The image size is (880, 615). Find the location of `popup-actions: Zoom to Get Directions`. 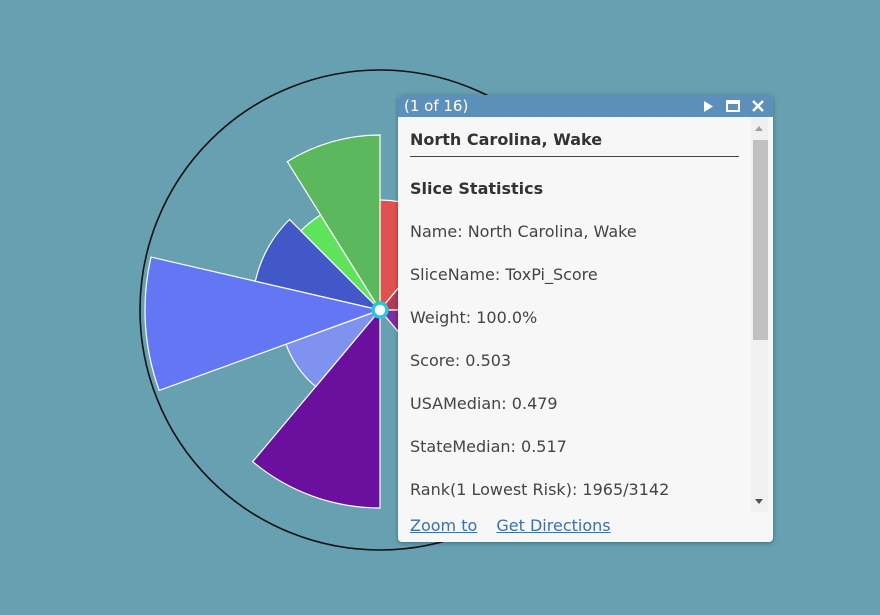

popup-actions: Zoom to Get Directions is located at coordinates (517, 525).